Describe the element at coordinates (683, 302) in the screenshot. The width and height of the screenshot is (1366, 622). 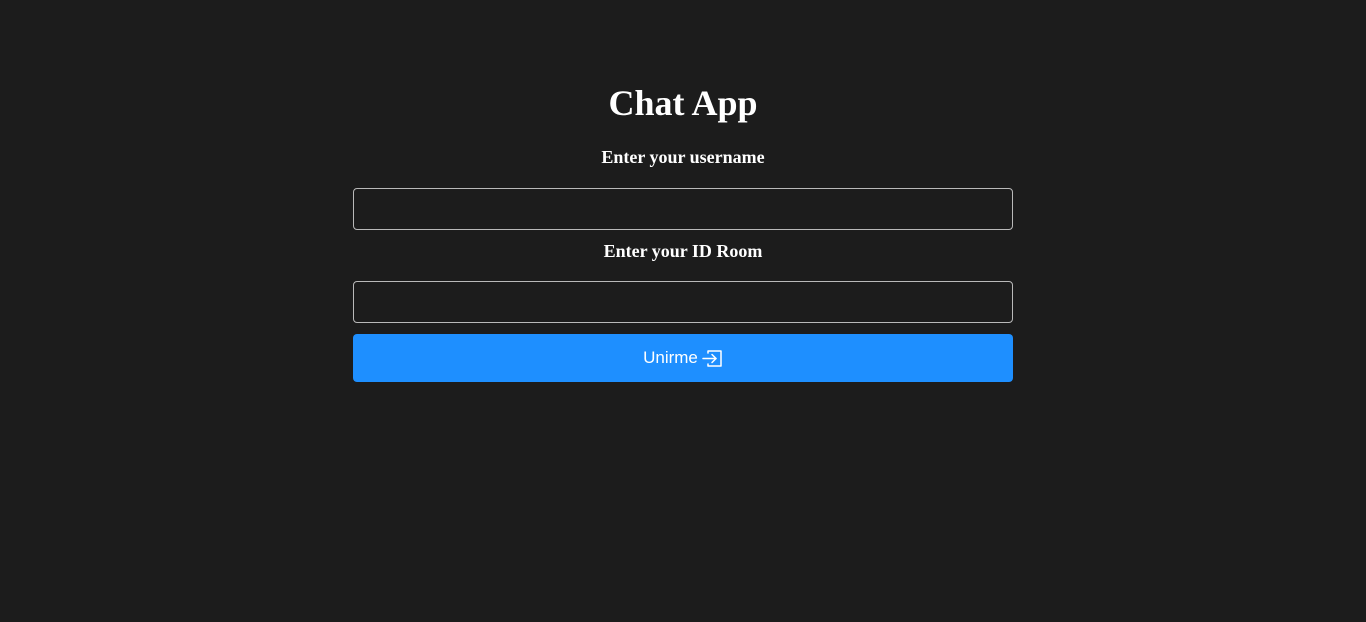
I see `room-id-input` at that location.